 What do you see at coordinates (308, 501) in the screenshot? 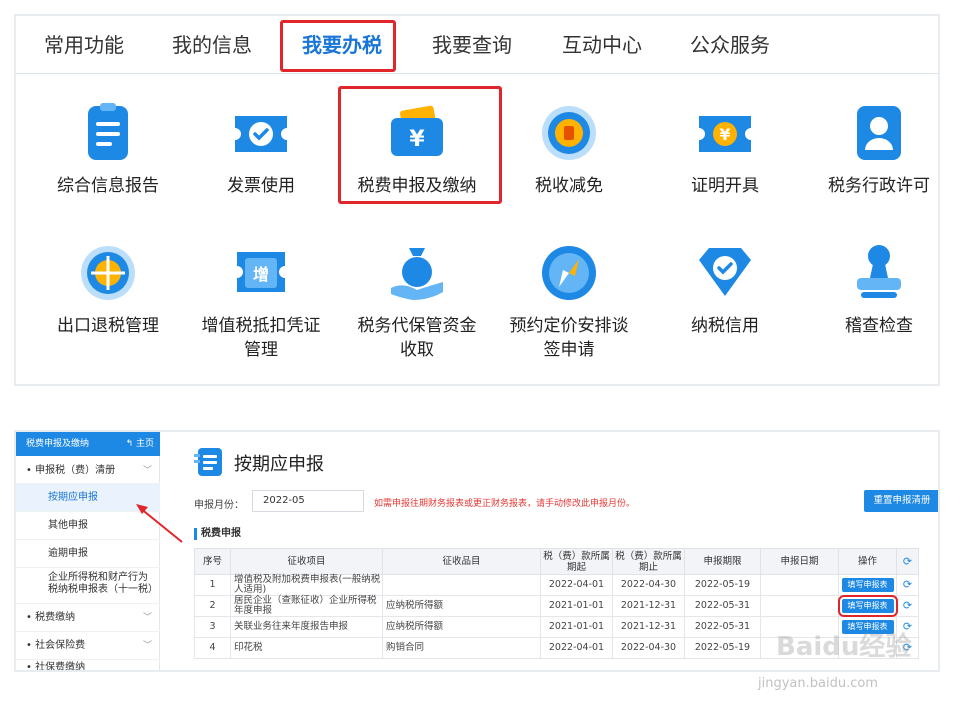
I see `declaration-month-input: 2022-05` at bounding box center [308, 501].